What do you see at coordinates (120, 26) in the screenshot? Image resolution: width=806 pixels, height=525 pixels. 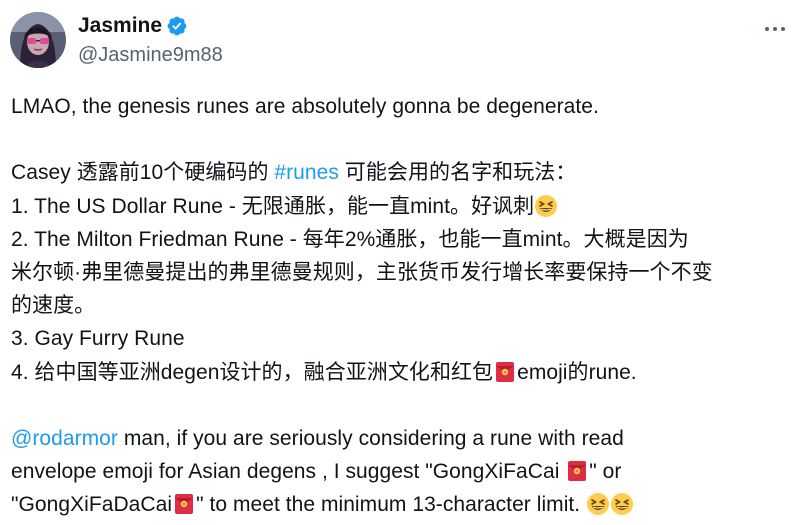 I see `author-display-name: Jasmine` at bounding box center [120, 26].